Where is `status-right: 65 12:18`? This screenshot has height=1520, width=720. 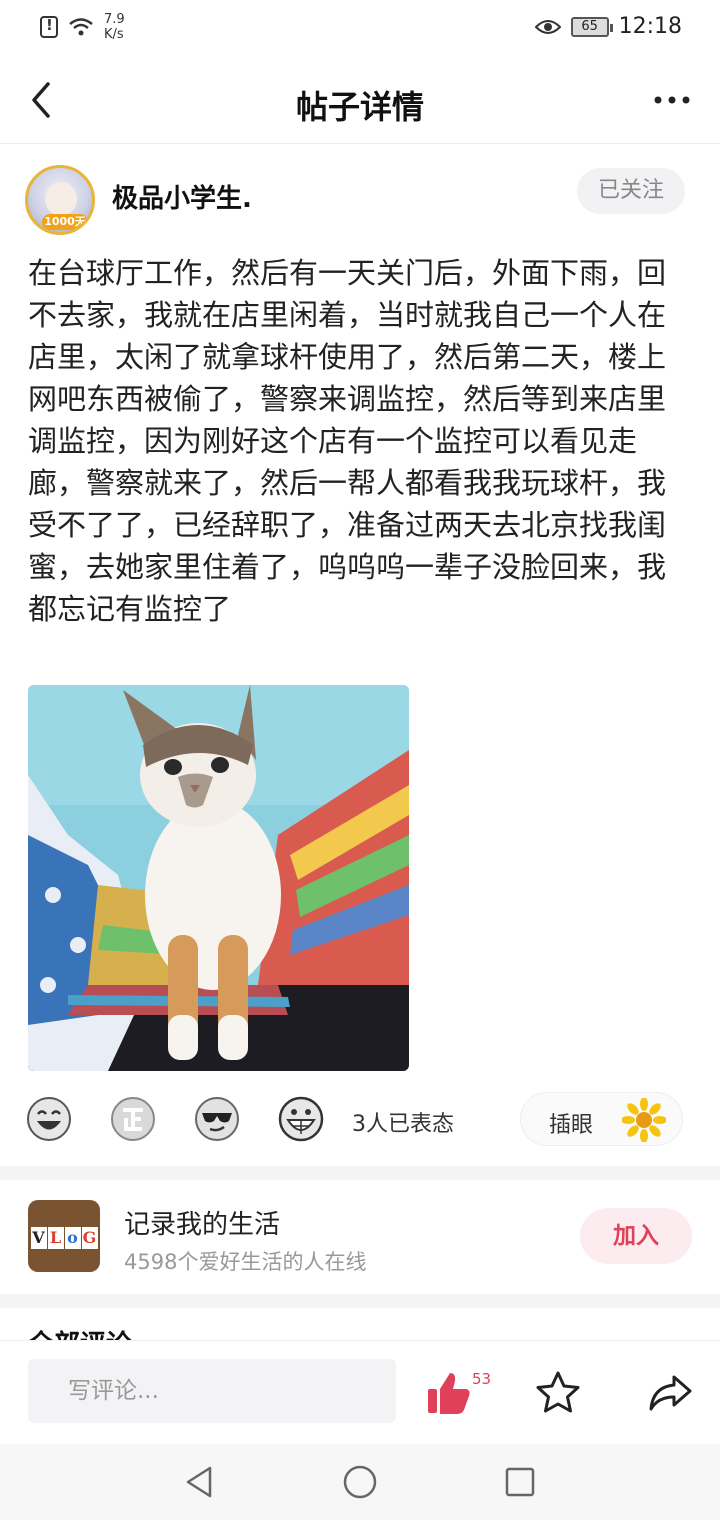 status-right: 65 12:18 is located at coordinates (608, 26).